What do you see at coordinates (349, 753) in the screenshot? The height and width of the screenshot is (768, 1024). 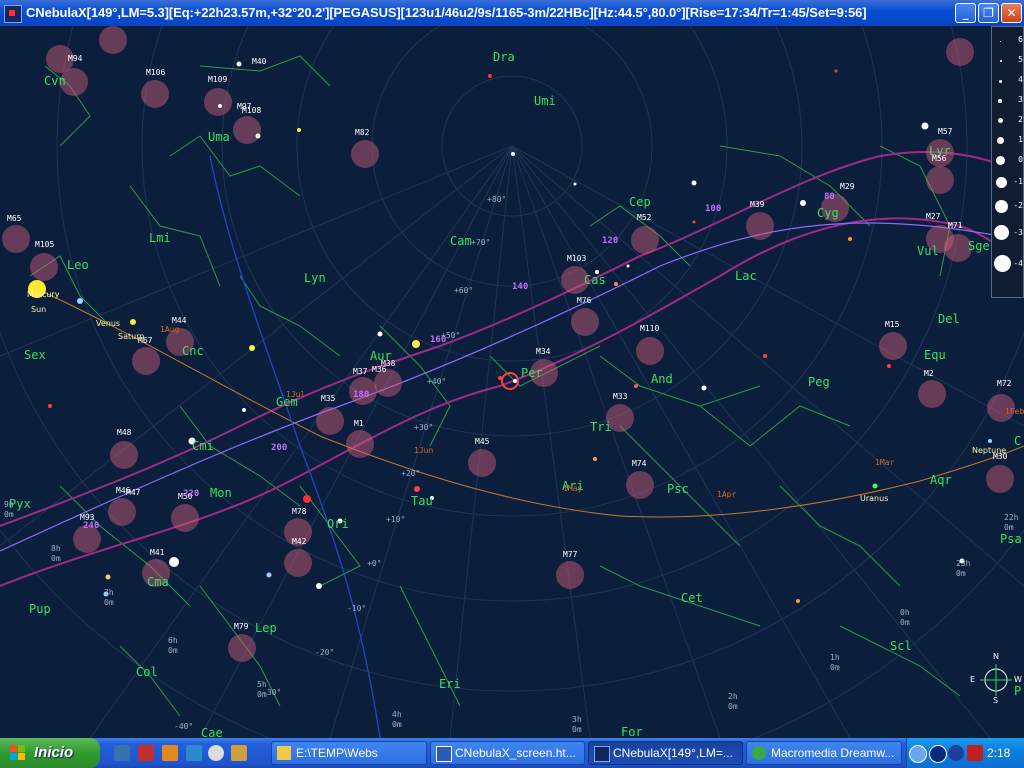 I see `task-explorer: E:\TEMP\Webs` at bounding box center [349, 753].